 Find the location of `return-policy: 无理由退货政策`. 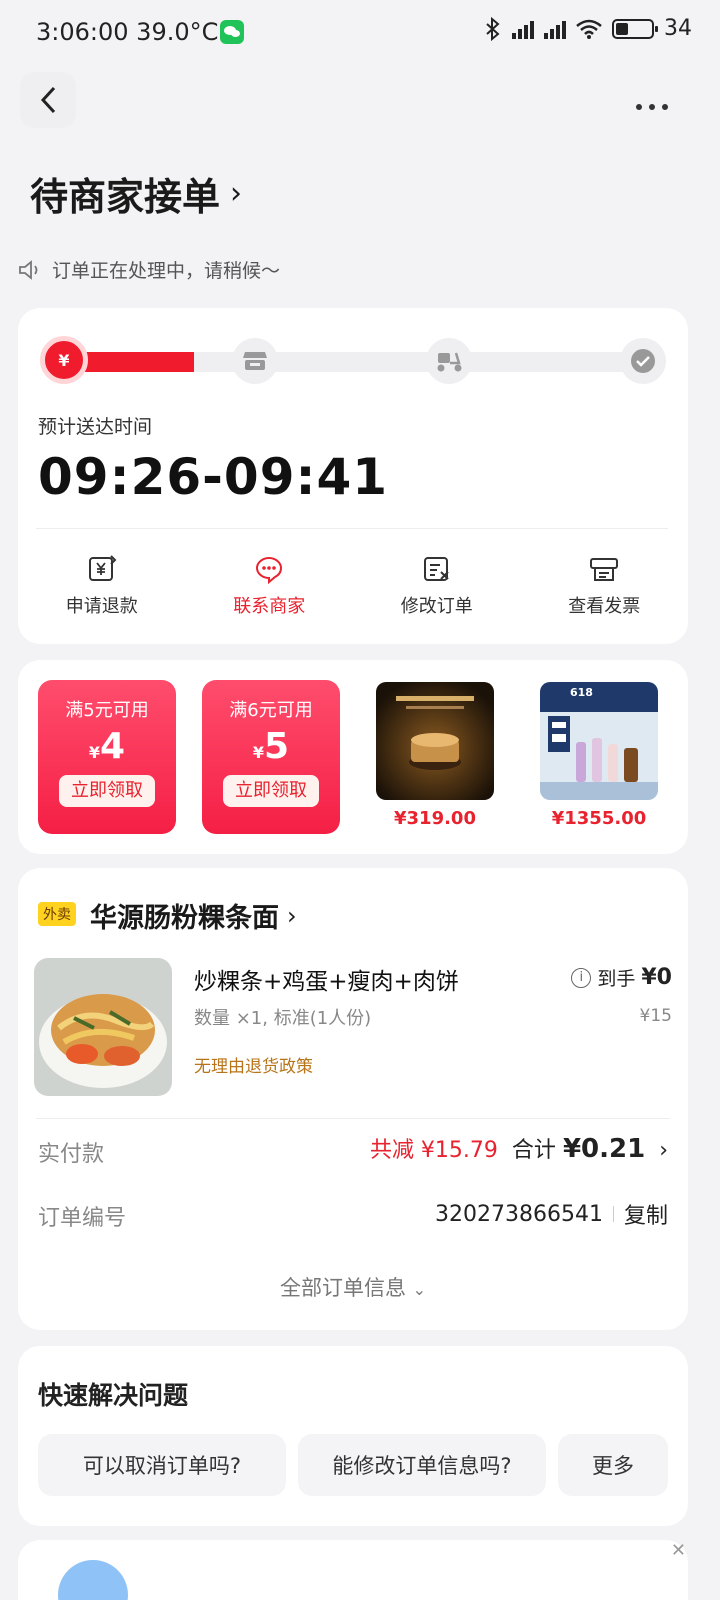

return-policy: 无理由退货政策 is located at coordinates (253, 1067).